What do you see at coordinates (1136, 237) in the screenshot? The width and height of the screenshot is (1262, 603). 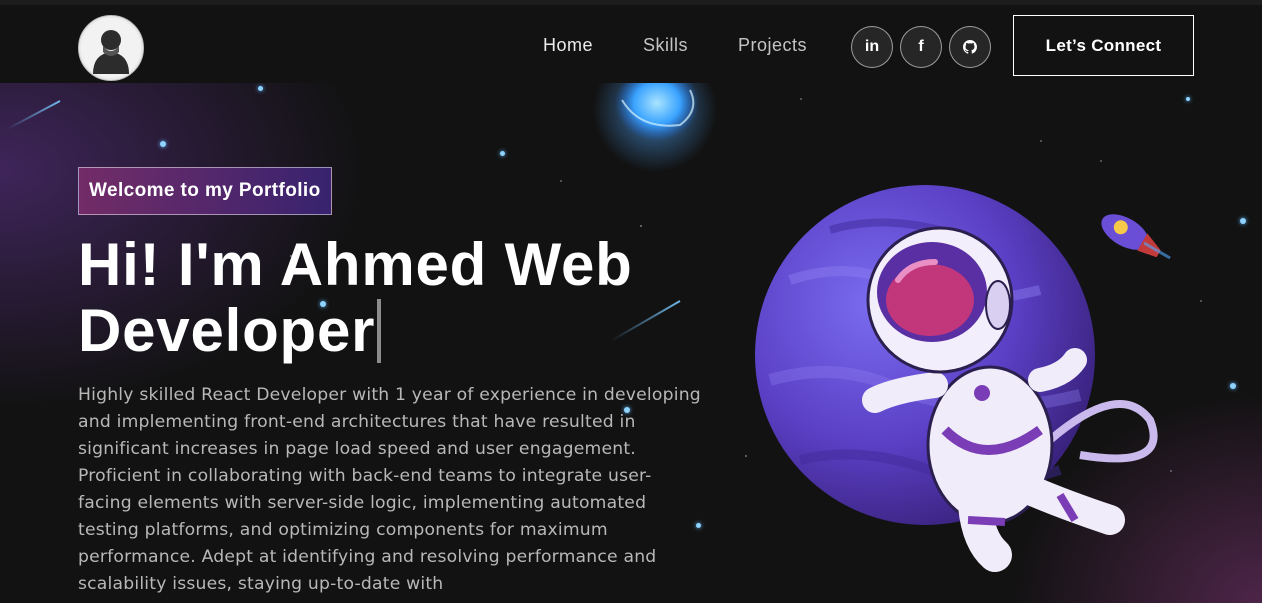 I see `rocket` at bounding box center [1136, 237].